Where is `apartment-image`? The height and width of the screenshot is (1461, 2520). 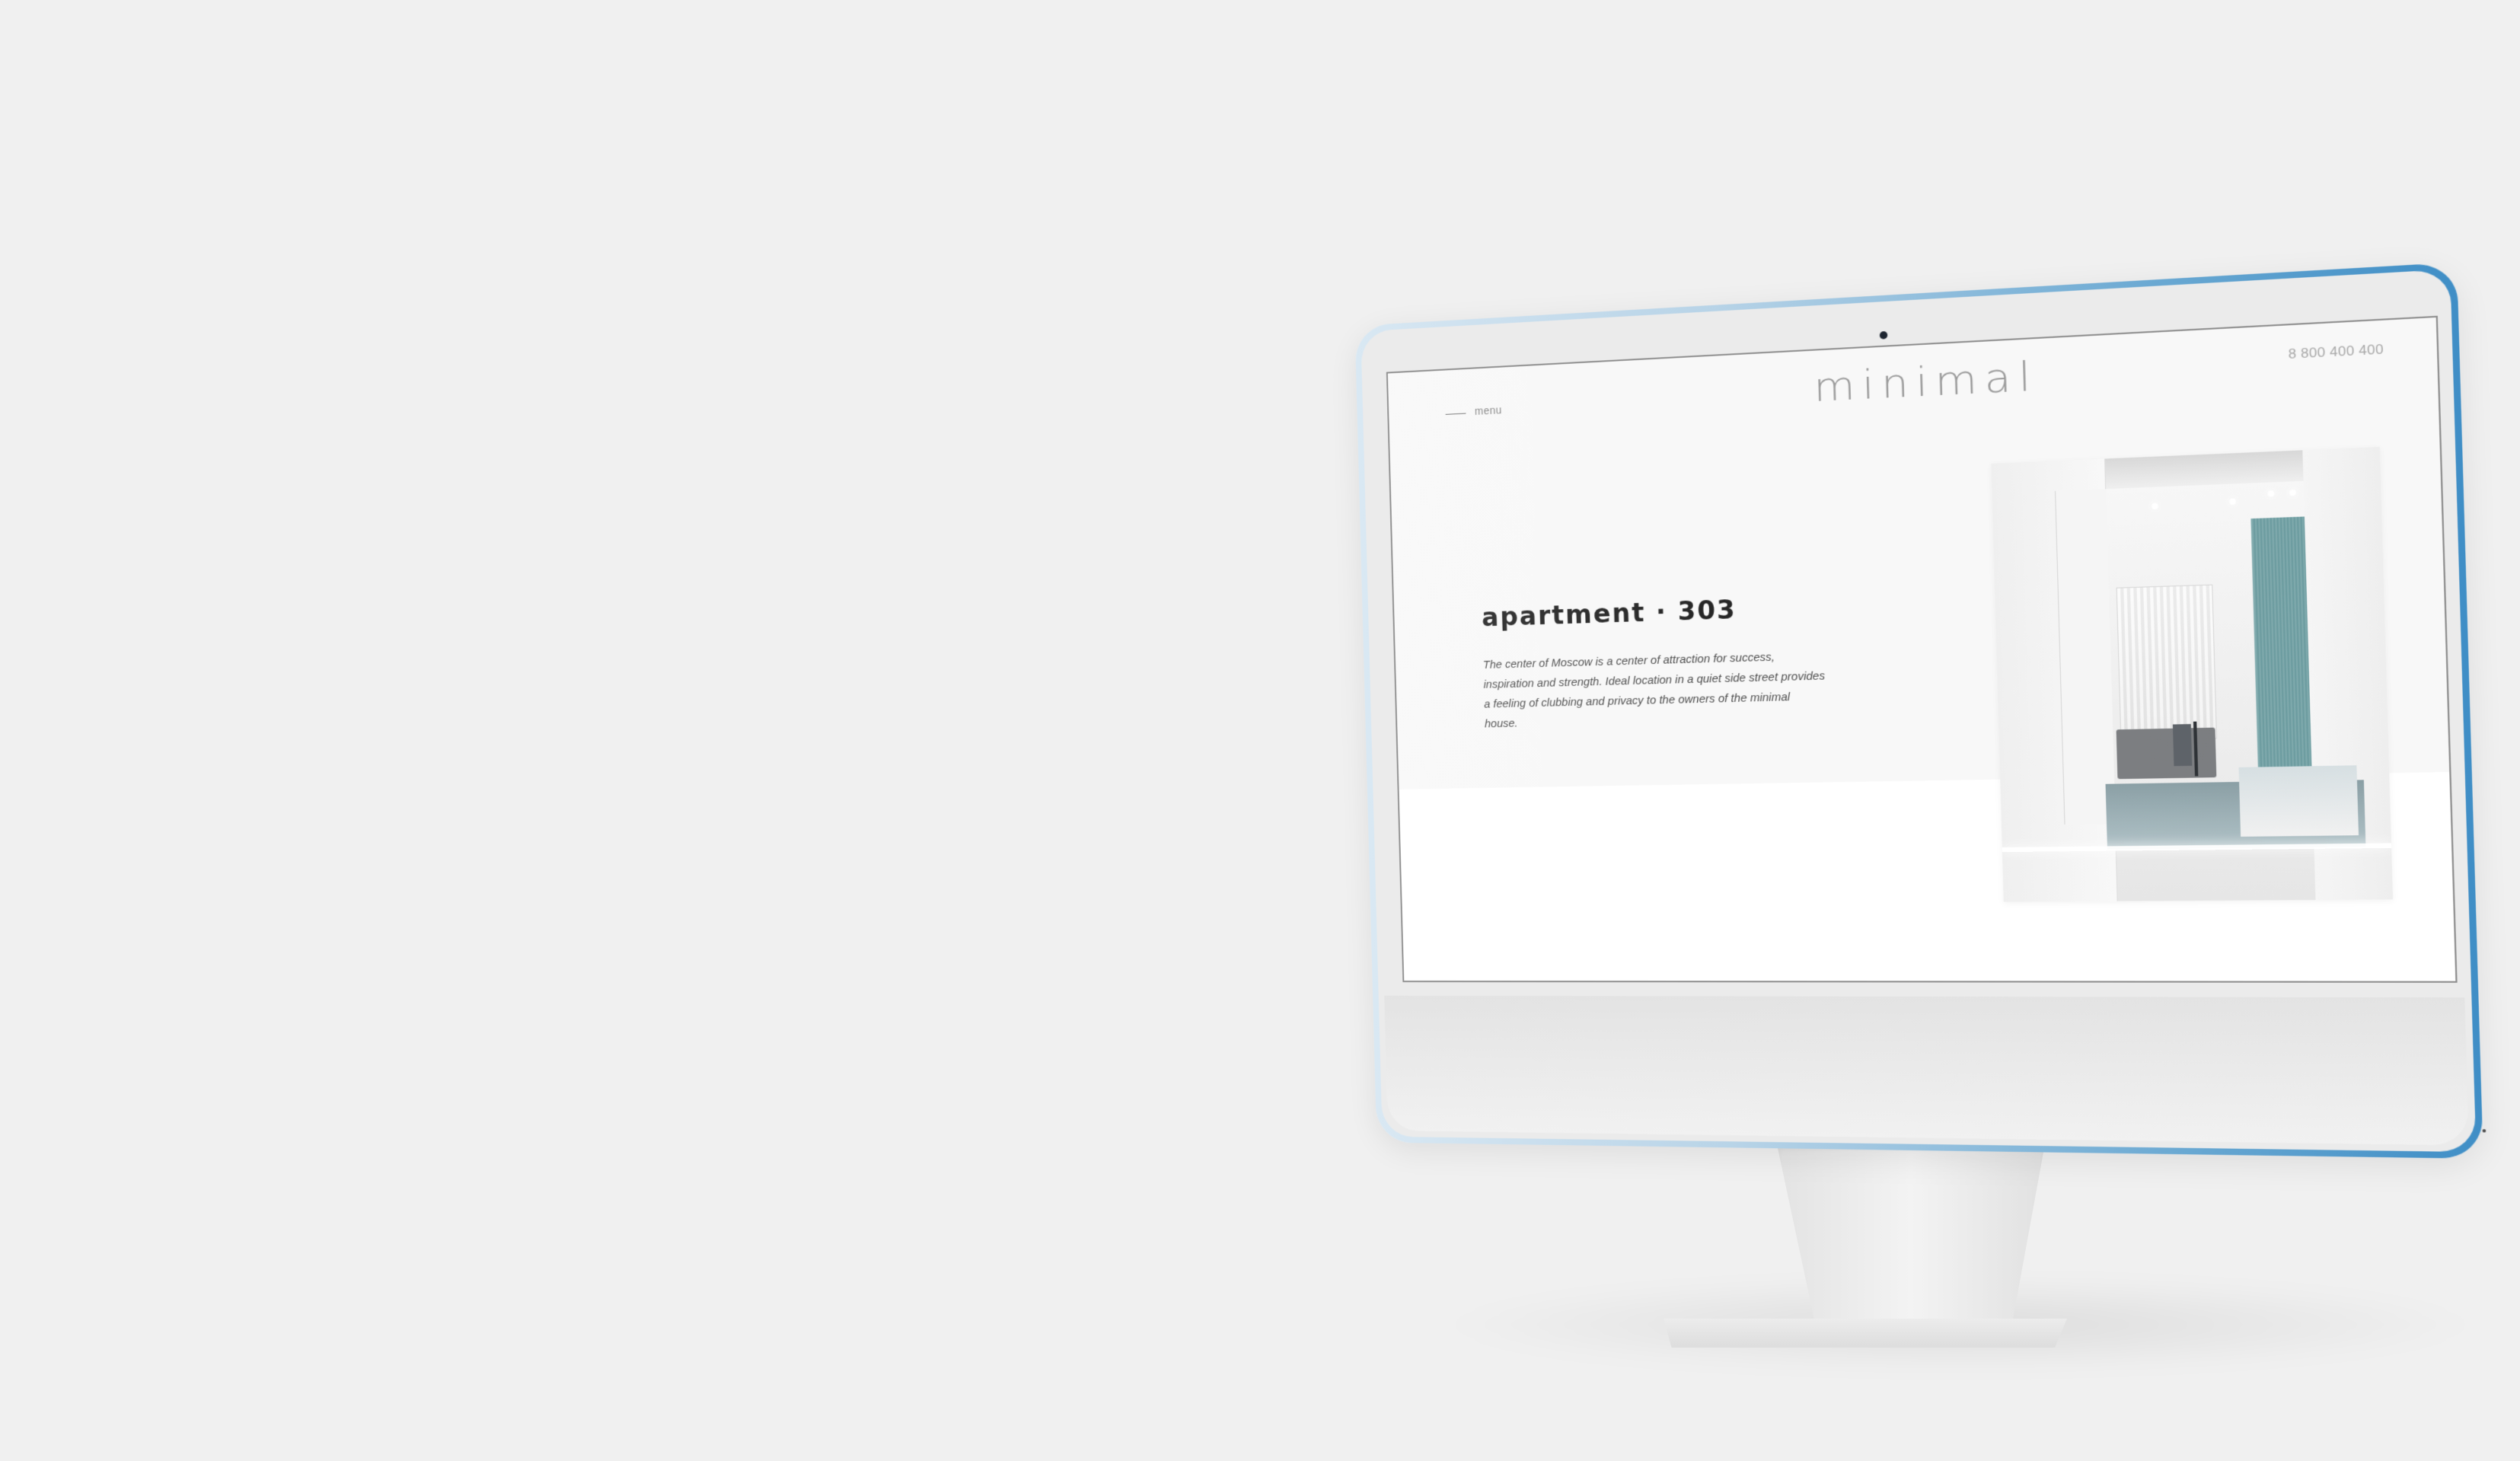 apartment-image is located at coordinates (2192, 674).